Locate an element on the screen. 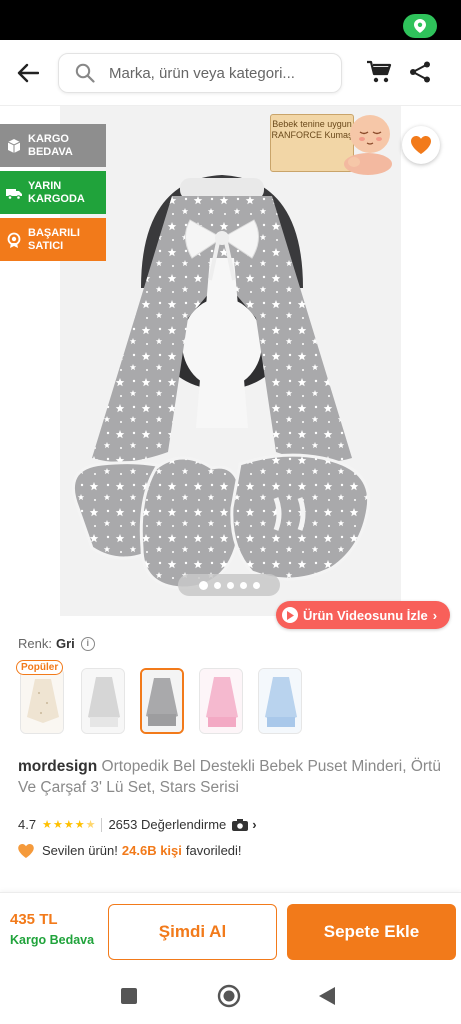 The width and height of the screenshot is (461, 1024). favorite-info: Sevilen ürün! 24.6B kişi favoriledi! is located at coordinates (130, 850).